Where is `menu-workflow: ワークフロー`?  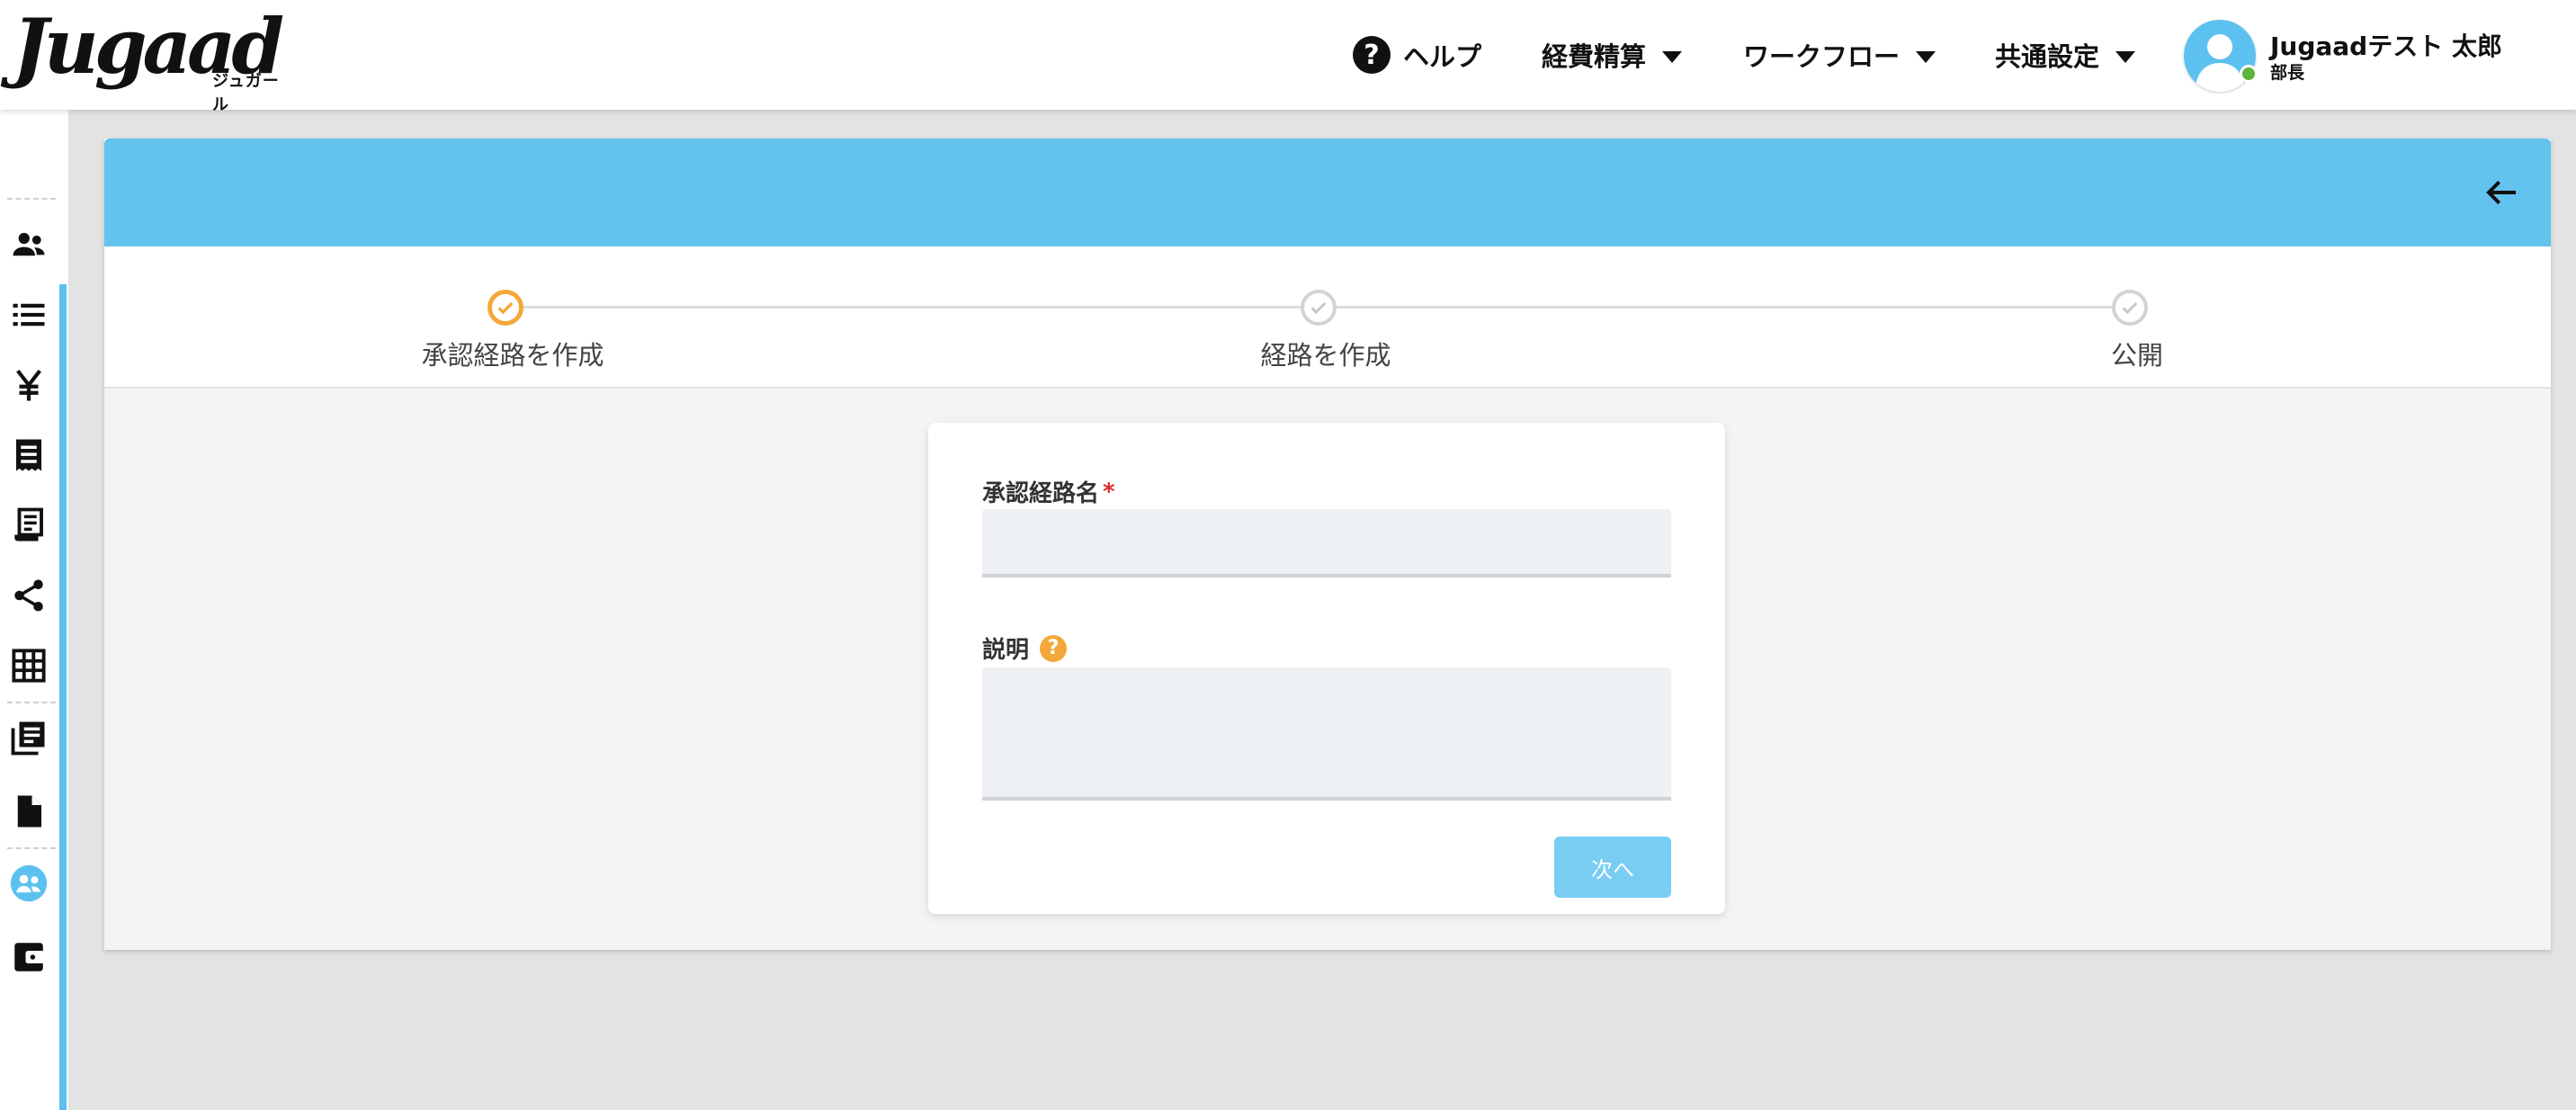 menu-workflow: ワークフロー is located at coordinates (1839, 55).